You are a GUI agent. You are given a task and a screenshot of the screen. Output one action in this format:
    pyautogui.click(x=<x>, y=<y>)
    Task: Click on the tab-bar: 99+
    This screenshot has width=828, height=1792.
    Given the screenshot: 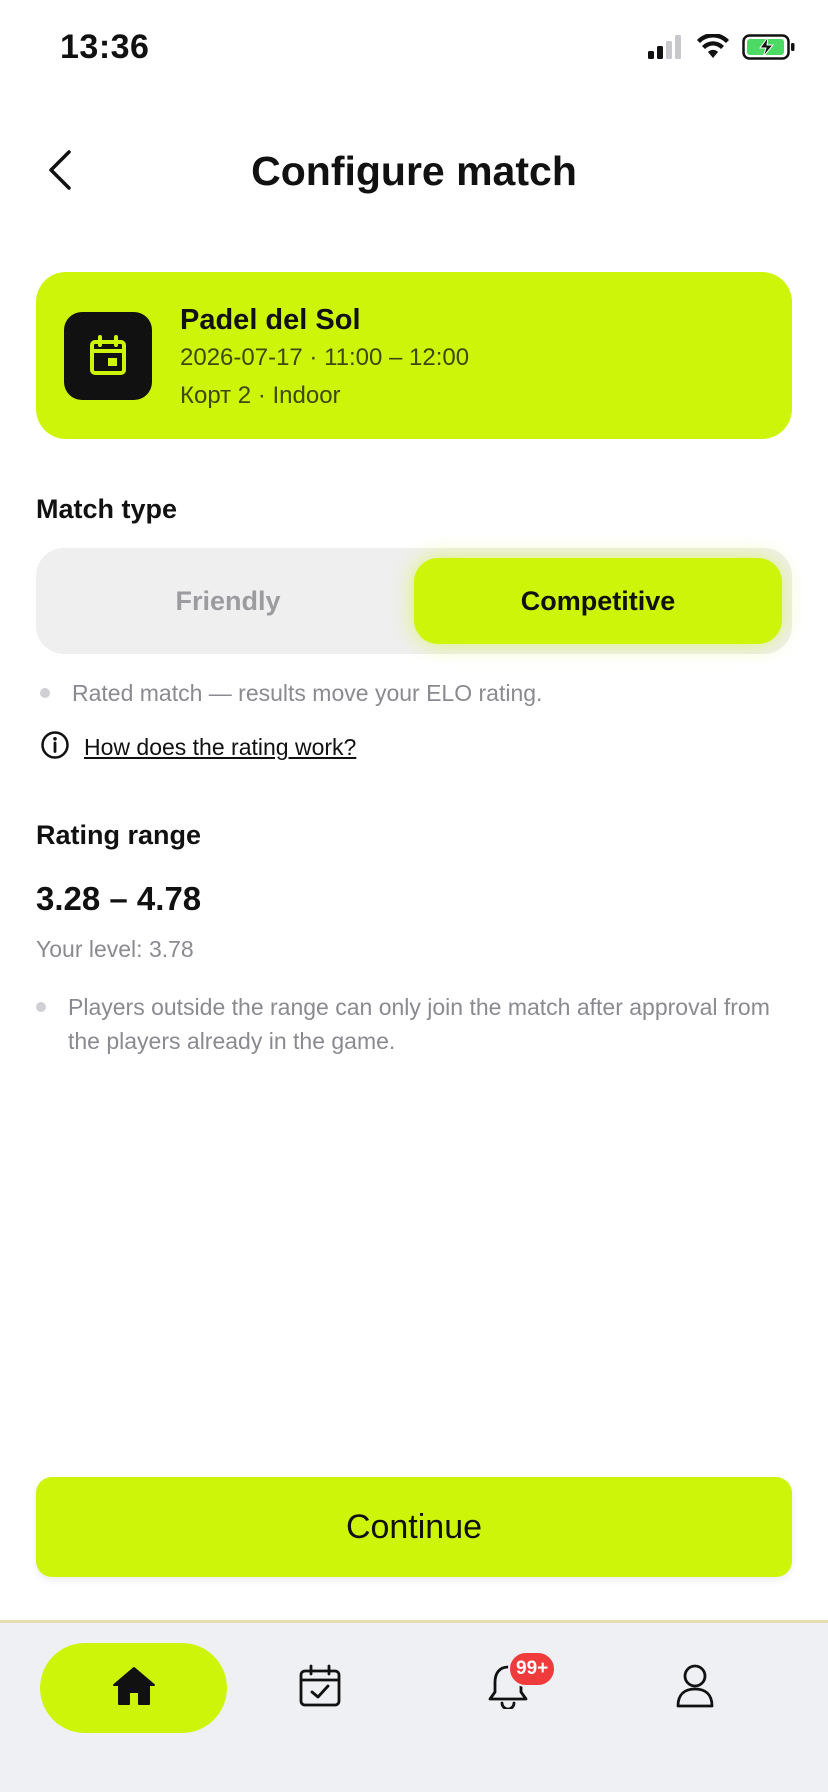 What is the action you would take?
    pyautogui.click(x=414, y=1706)
    